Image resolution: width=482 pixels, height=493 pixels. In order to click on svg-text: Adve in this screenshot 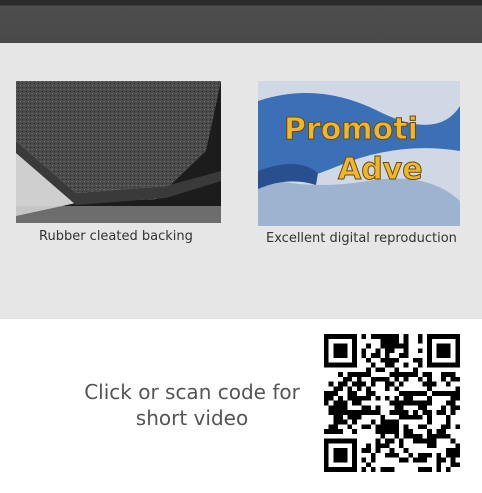, I will do `click(380, 169)`.